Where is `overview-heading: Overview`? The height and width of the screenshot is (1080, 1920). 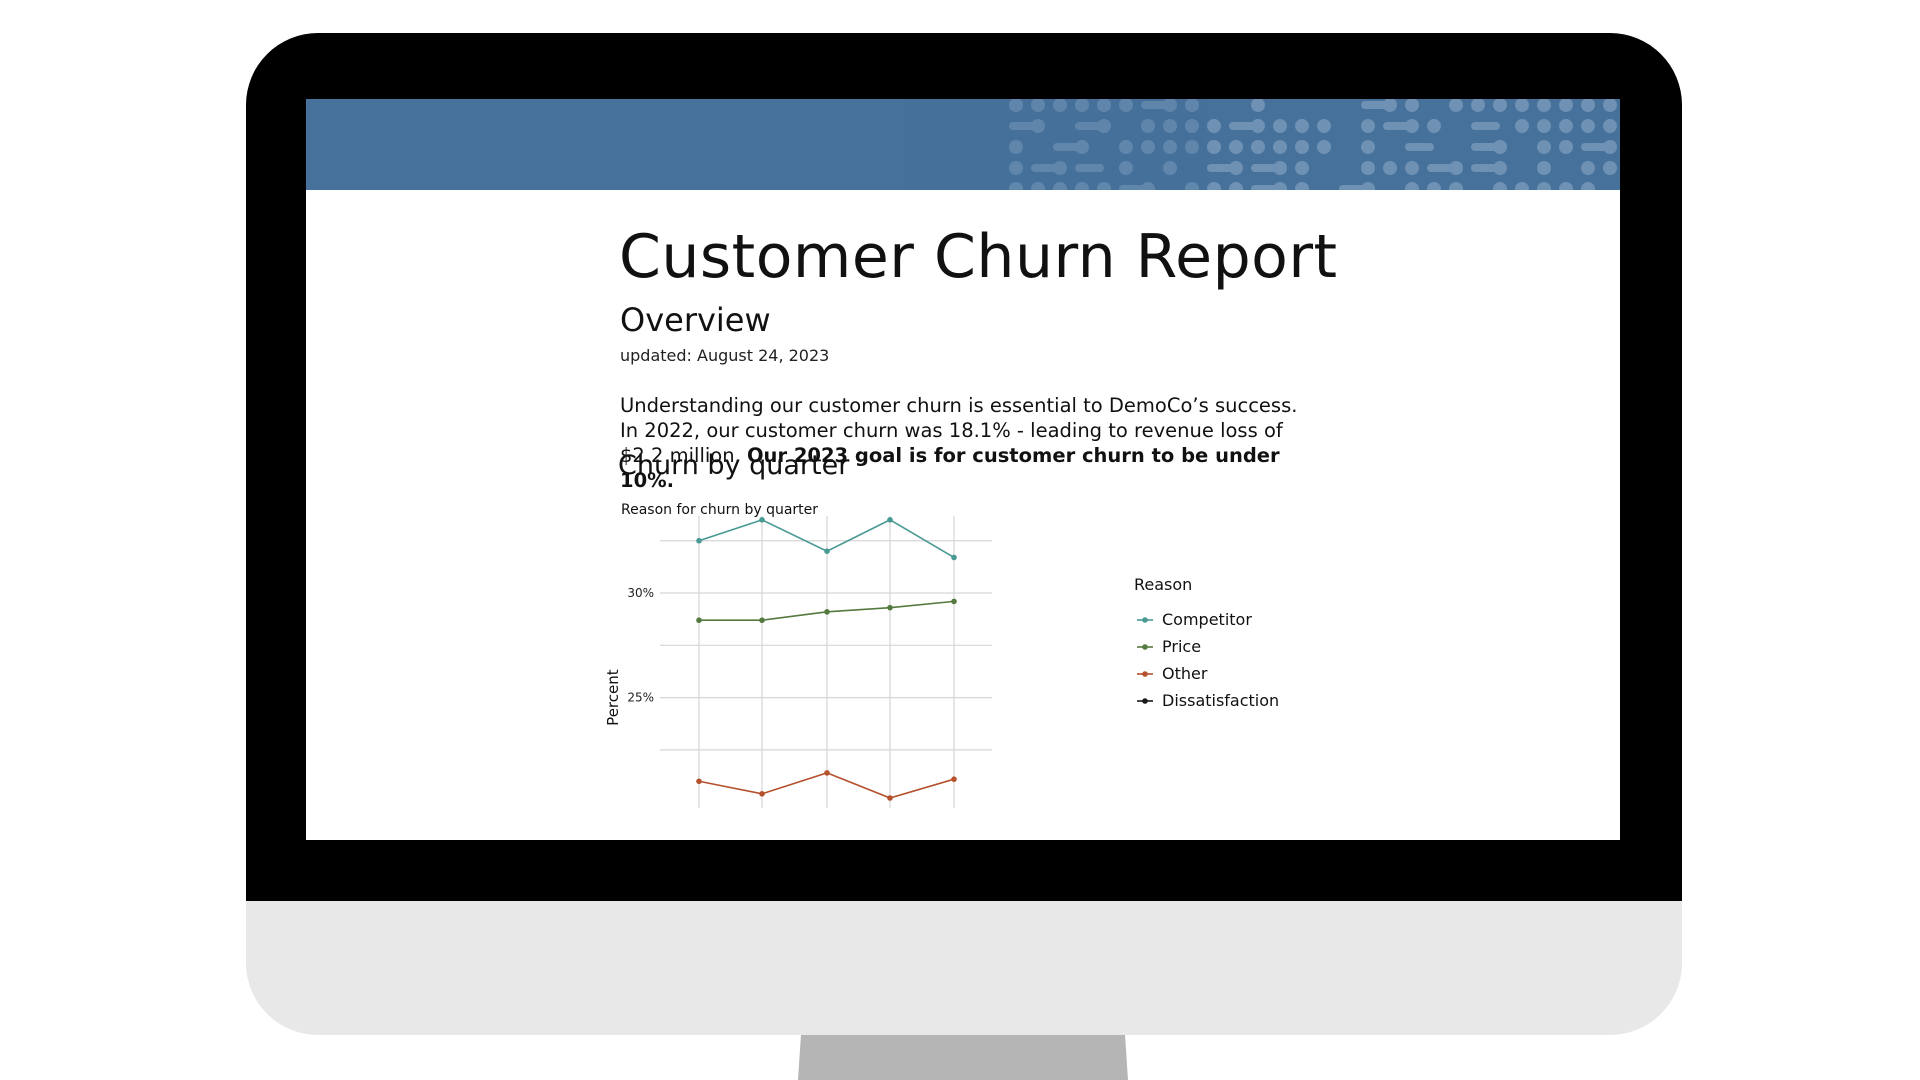 overview-heading: Overview is located at coordinates (695, 320).